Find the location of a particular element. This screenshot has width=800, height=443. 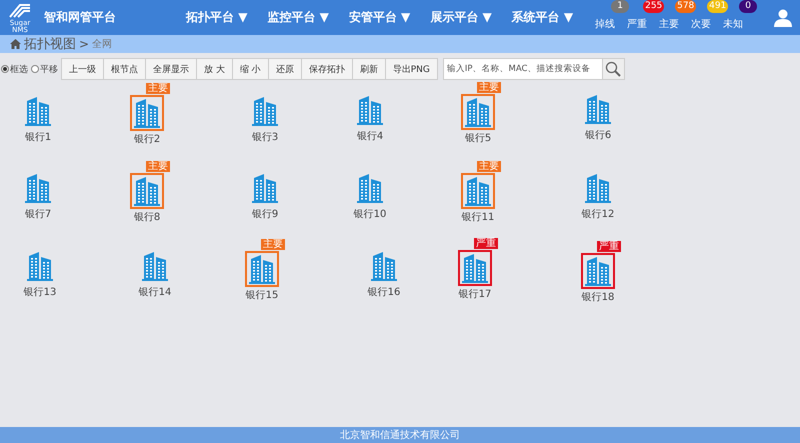

app-title: 智和网管平台 is located at coordinates (80, 17).